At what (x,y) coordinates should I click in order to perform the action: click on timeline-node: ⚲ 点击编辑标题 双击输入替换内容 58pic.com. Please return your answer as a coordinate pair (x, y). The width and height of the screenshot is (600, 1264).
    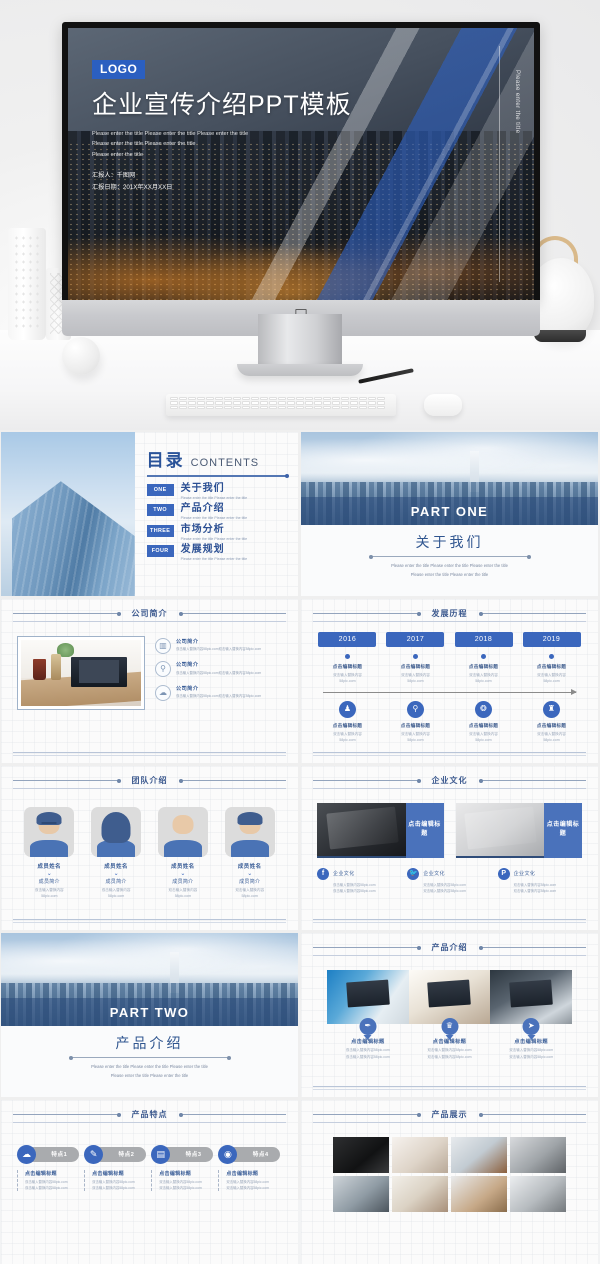
    Looking at the image, I should click on (415, 721).